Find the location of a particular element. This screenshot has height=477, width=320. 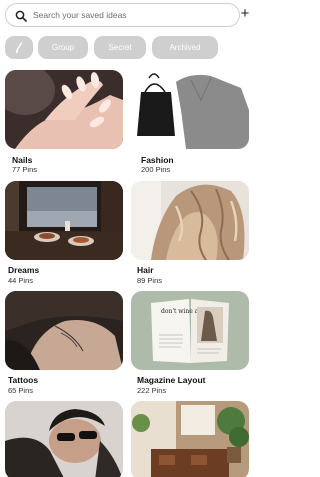

tattoos-photo is located at coordinates (64, 330).